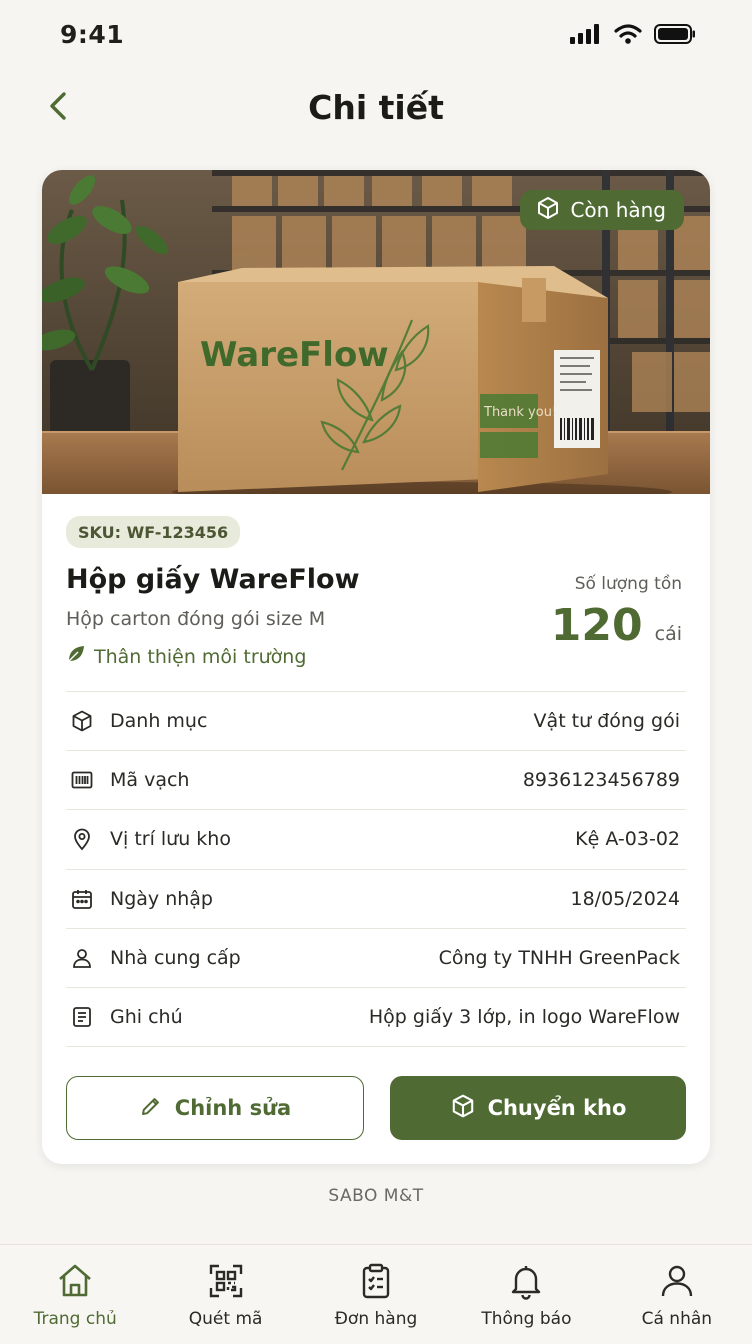 The image size is (752, 1344). What do you see at coordinates (559, 957) in the screenshot?
I see `detail-value: Công ty TNHH GreenPack` at bounding box center [559, 957].